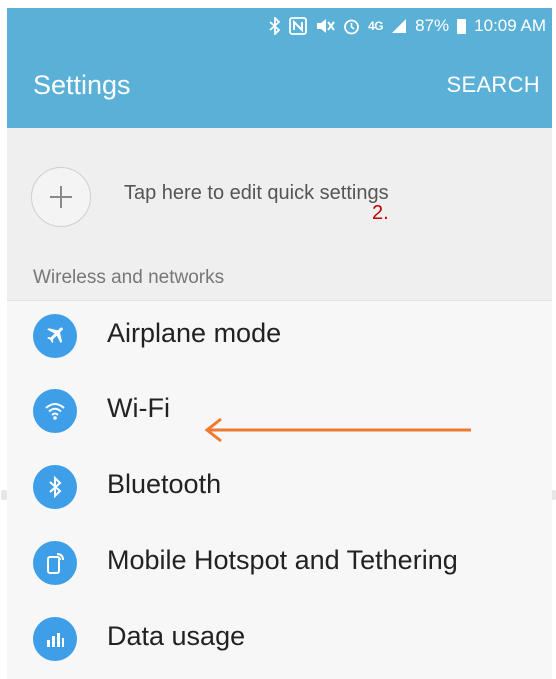 The image size is (556, 679). I want to click on alarm-icon, so click(351, 26).